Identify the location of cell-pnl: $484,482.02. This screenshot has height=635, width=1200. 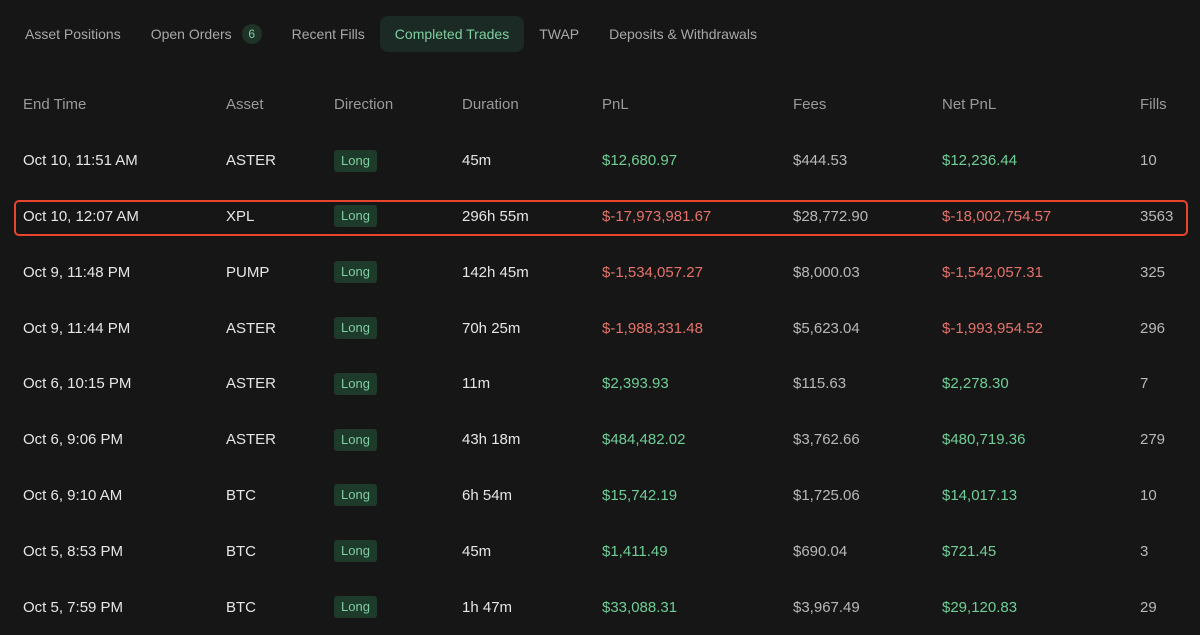
(644, 440).